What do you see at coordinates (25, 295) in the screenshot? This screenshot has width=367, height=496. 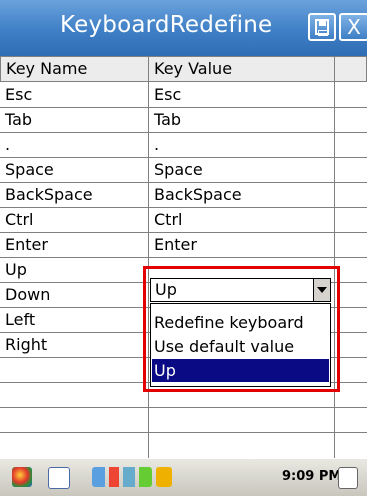 I see `key-name-cell: Down` at bounding box center [25, 295].